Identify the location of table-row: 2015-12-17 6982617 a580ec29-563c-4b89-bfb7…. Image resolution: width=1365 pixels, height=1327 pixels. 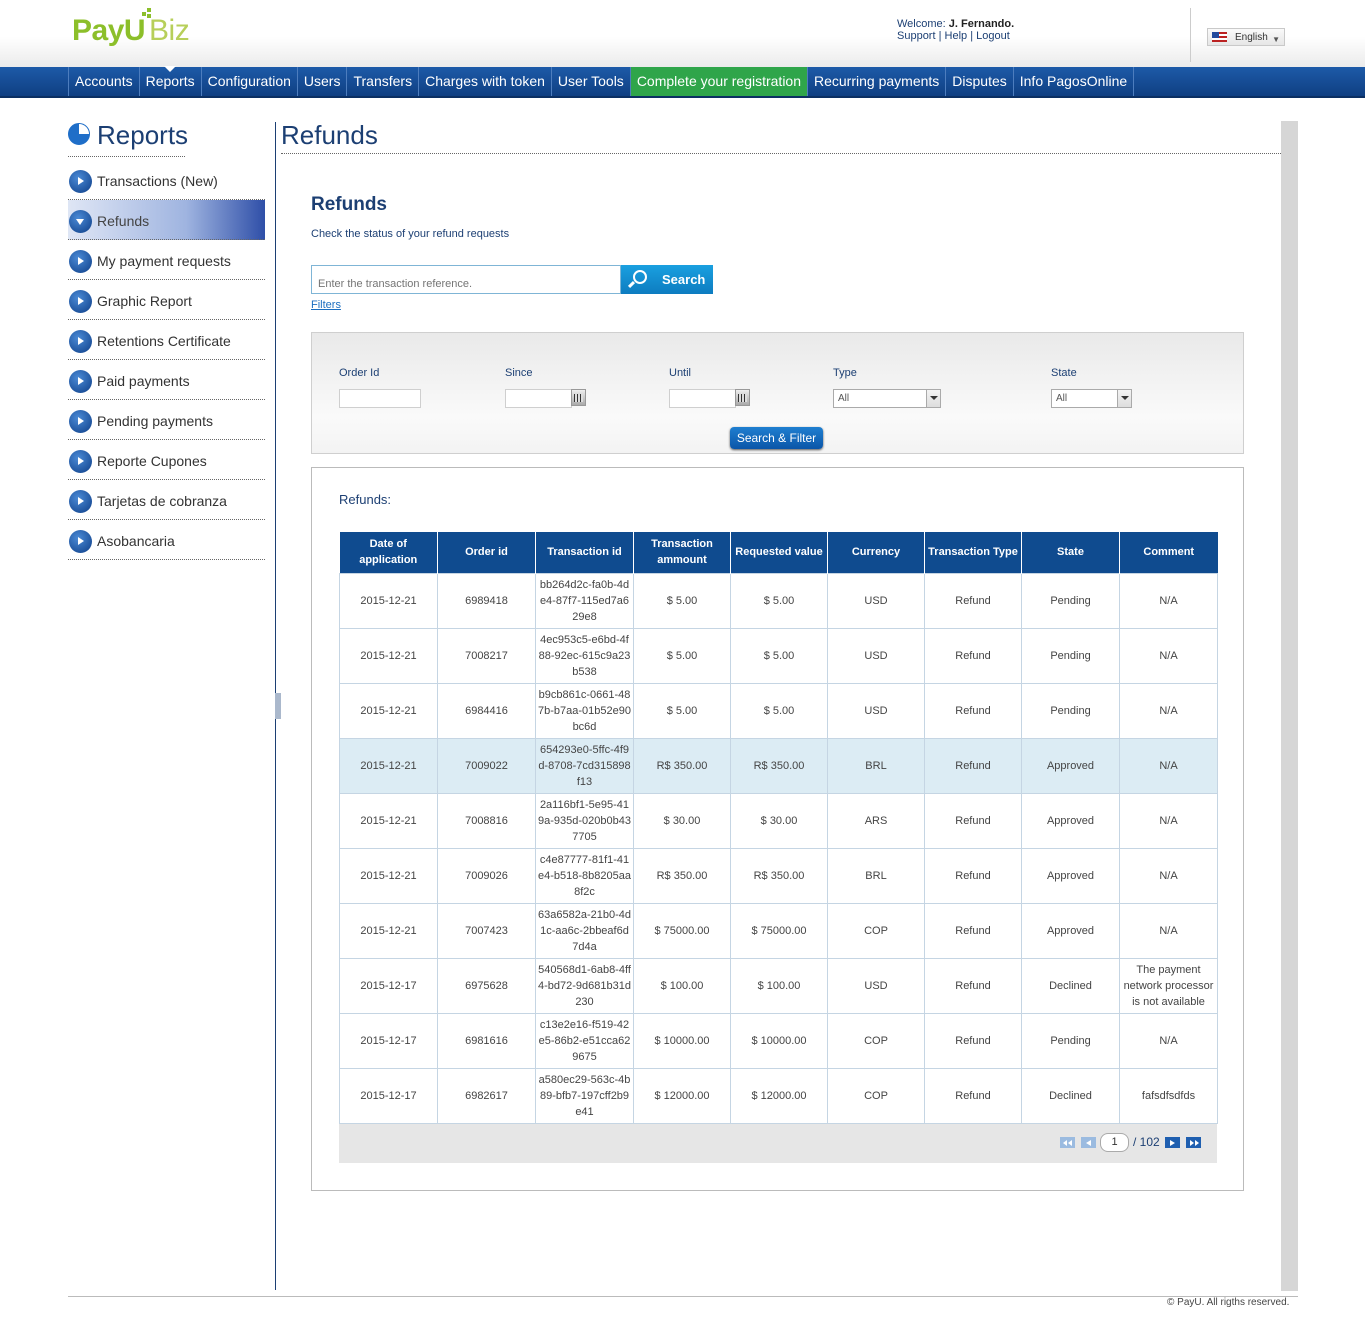
(778, 1095).